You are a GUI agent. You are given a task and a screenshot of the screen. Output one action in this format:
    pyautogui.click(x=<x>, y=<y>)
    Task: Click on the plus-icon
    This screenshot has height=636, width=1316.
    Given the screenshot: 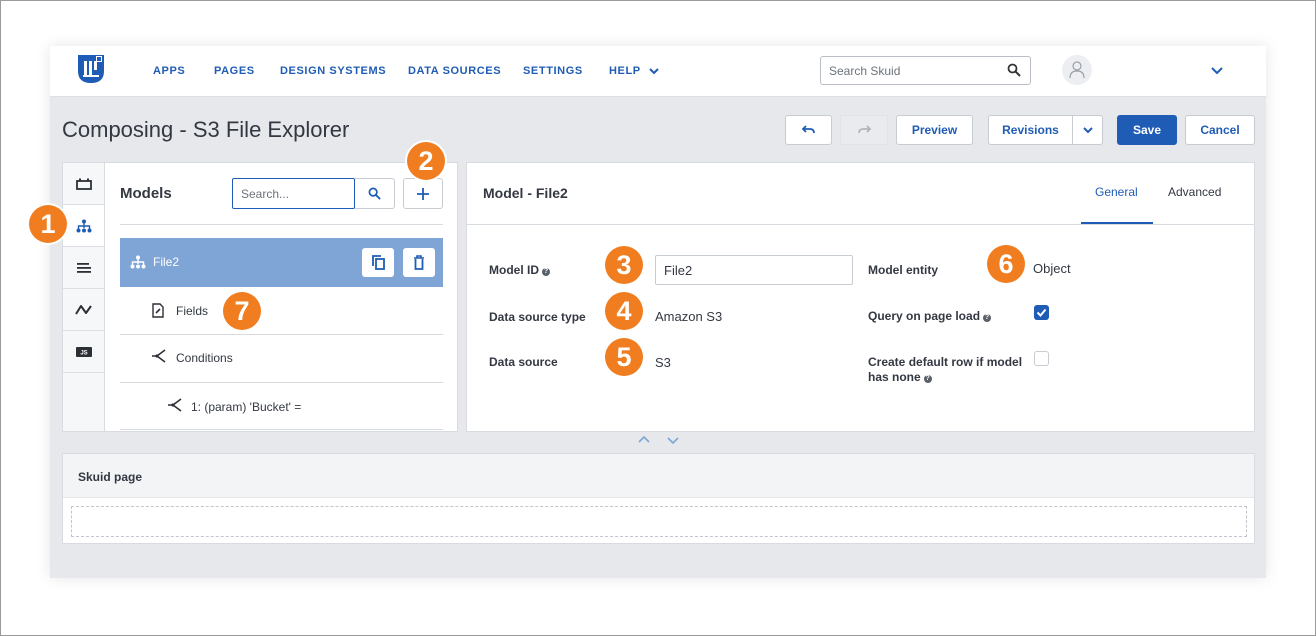 What is the action you would take?
    pyautogui.click(x=423, y=193)
    